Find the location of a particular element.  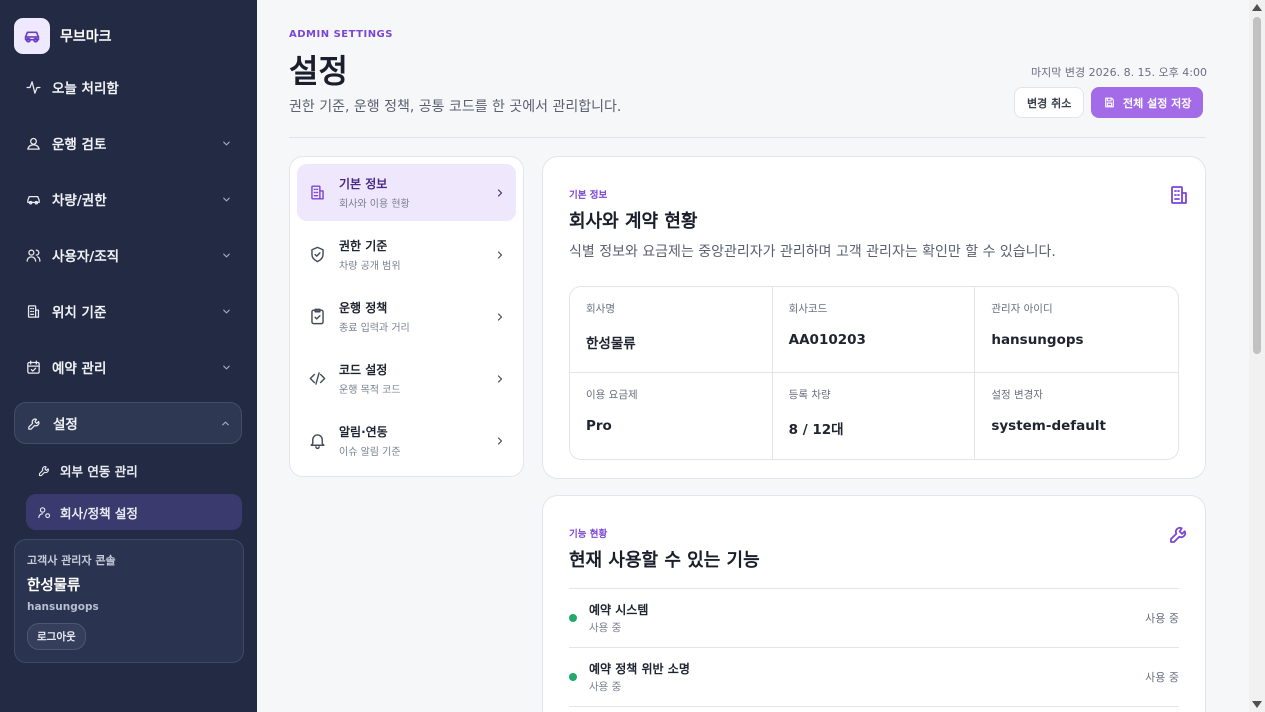

info-cell: 등록 차량 8 / 12대 is located at coordinates (874, 416).